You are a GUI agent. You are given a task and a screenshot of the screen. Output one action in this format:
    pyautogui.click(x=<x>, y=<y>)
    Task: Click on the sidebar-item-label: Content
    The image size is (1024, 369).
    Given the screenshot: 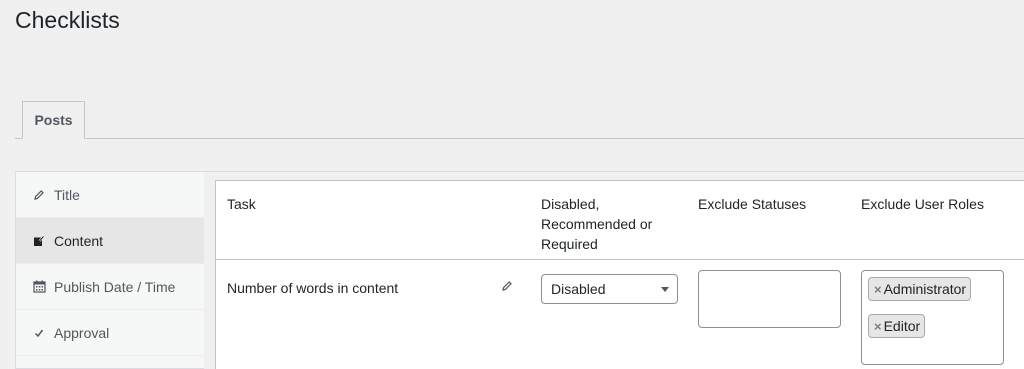 What is the action you would take?
    pyautogui.click(x=79, y=240)
    